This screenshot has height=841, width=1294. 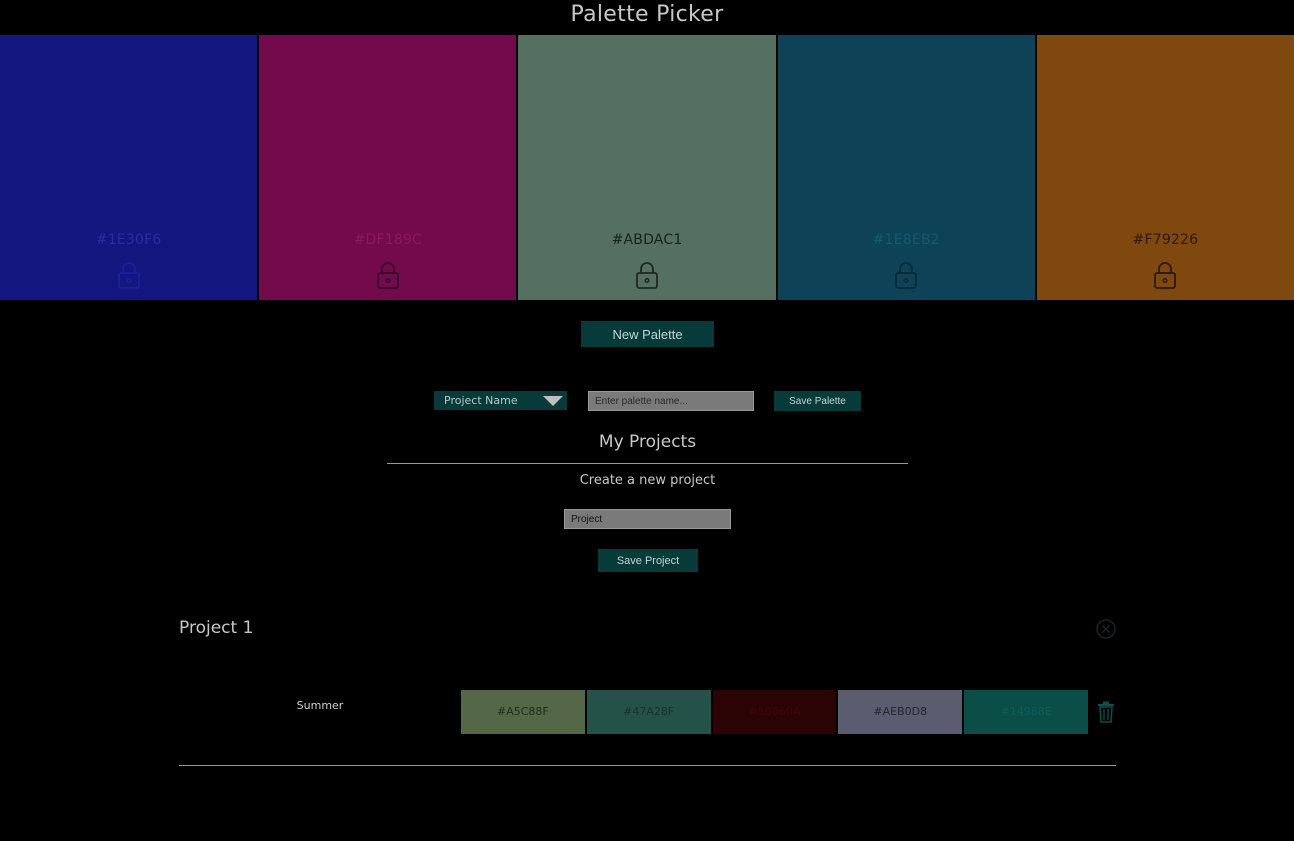 What do you see at coordinates (671, 401) in the screenshot?
I see `palette-name-input` at bounding box center [671, 401].